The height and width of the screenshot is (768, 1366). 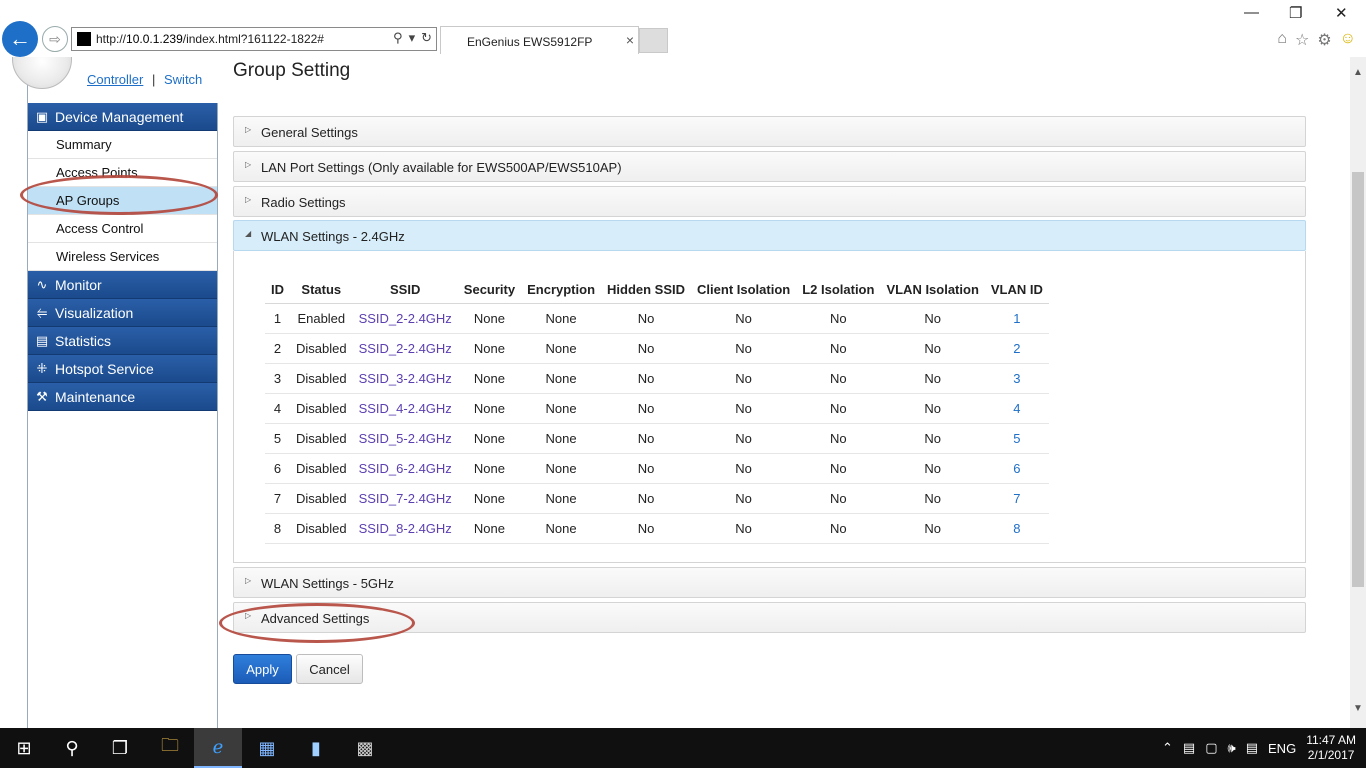 What do you see at coordinates (1016, 378) in the screenshot?
I see `vlan-id-link: 3` at bounding box center [1016, 378].